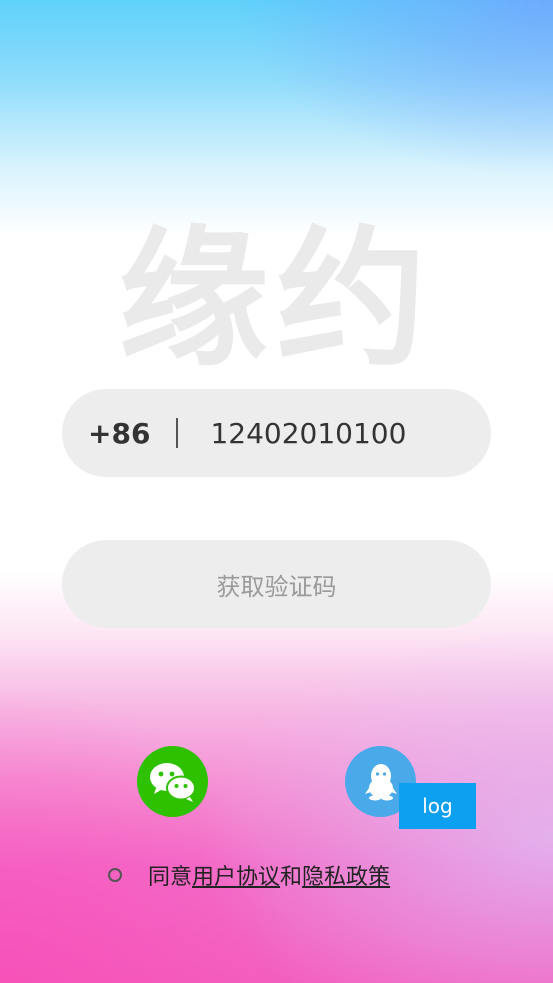 Image resolution: width=553 pixels, height=983 pixels. I want to click on qq-icon, so click(380, 781).